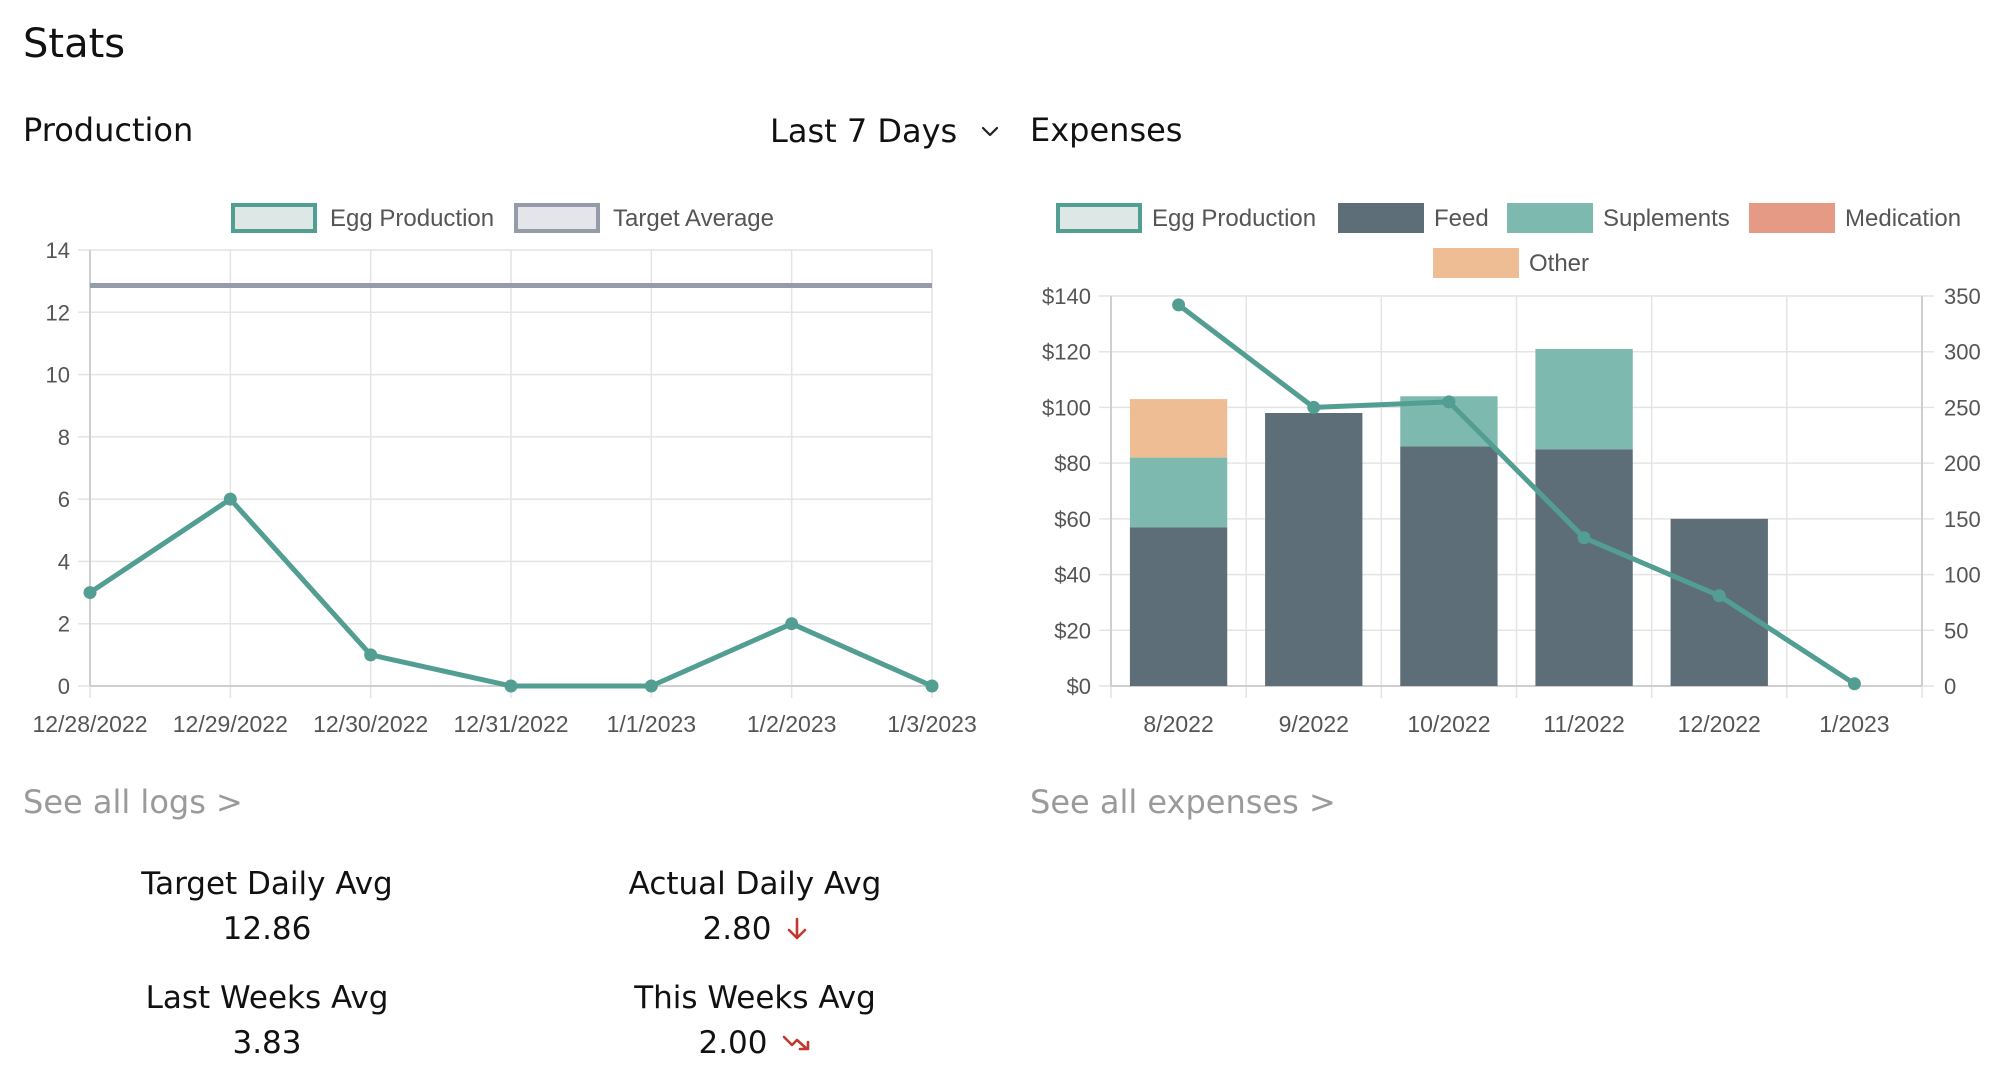  Describe the element at coordinates (1583, 724) in the screenshot. I see `x-tick-label: 11/2022` at that location.